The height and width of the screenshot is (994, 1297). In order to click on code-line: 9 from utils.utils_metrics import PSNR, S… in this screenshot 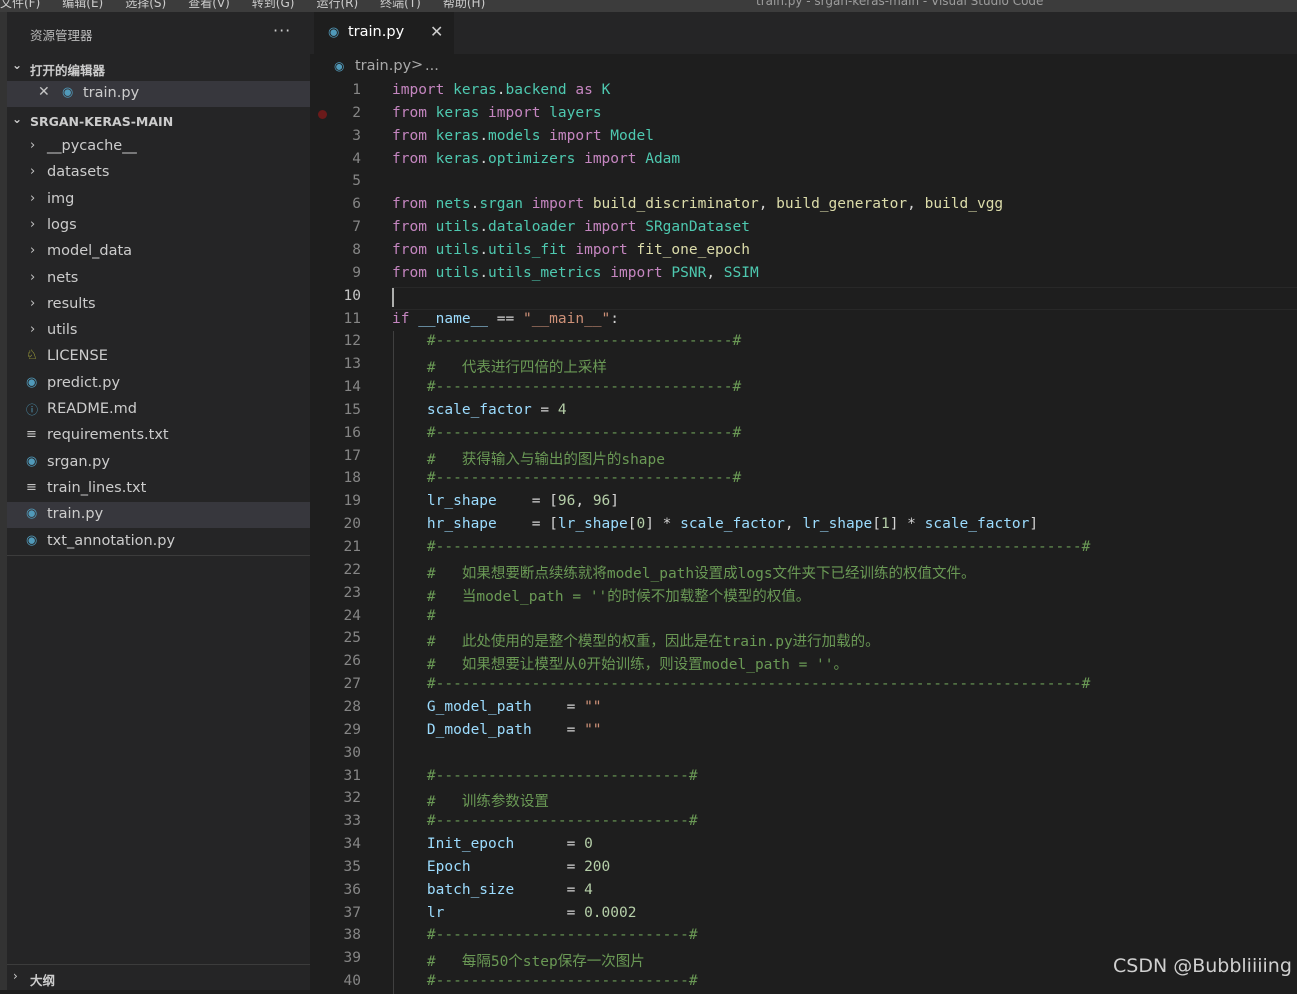, I will do `click(803, 274)`.